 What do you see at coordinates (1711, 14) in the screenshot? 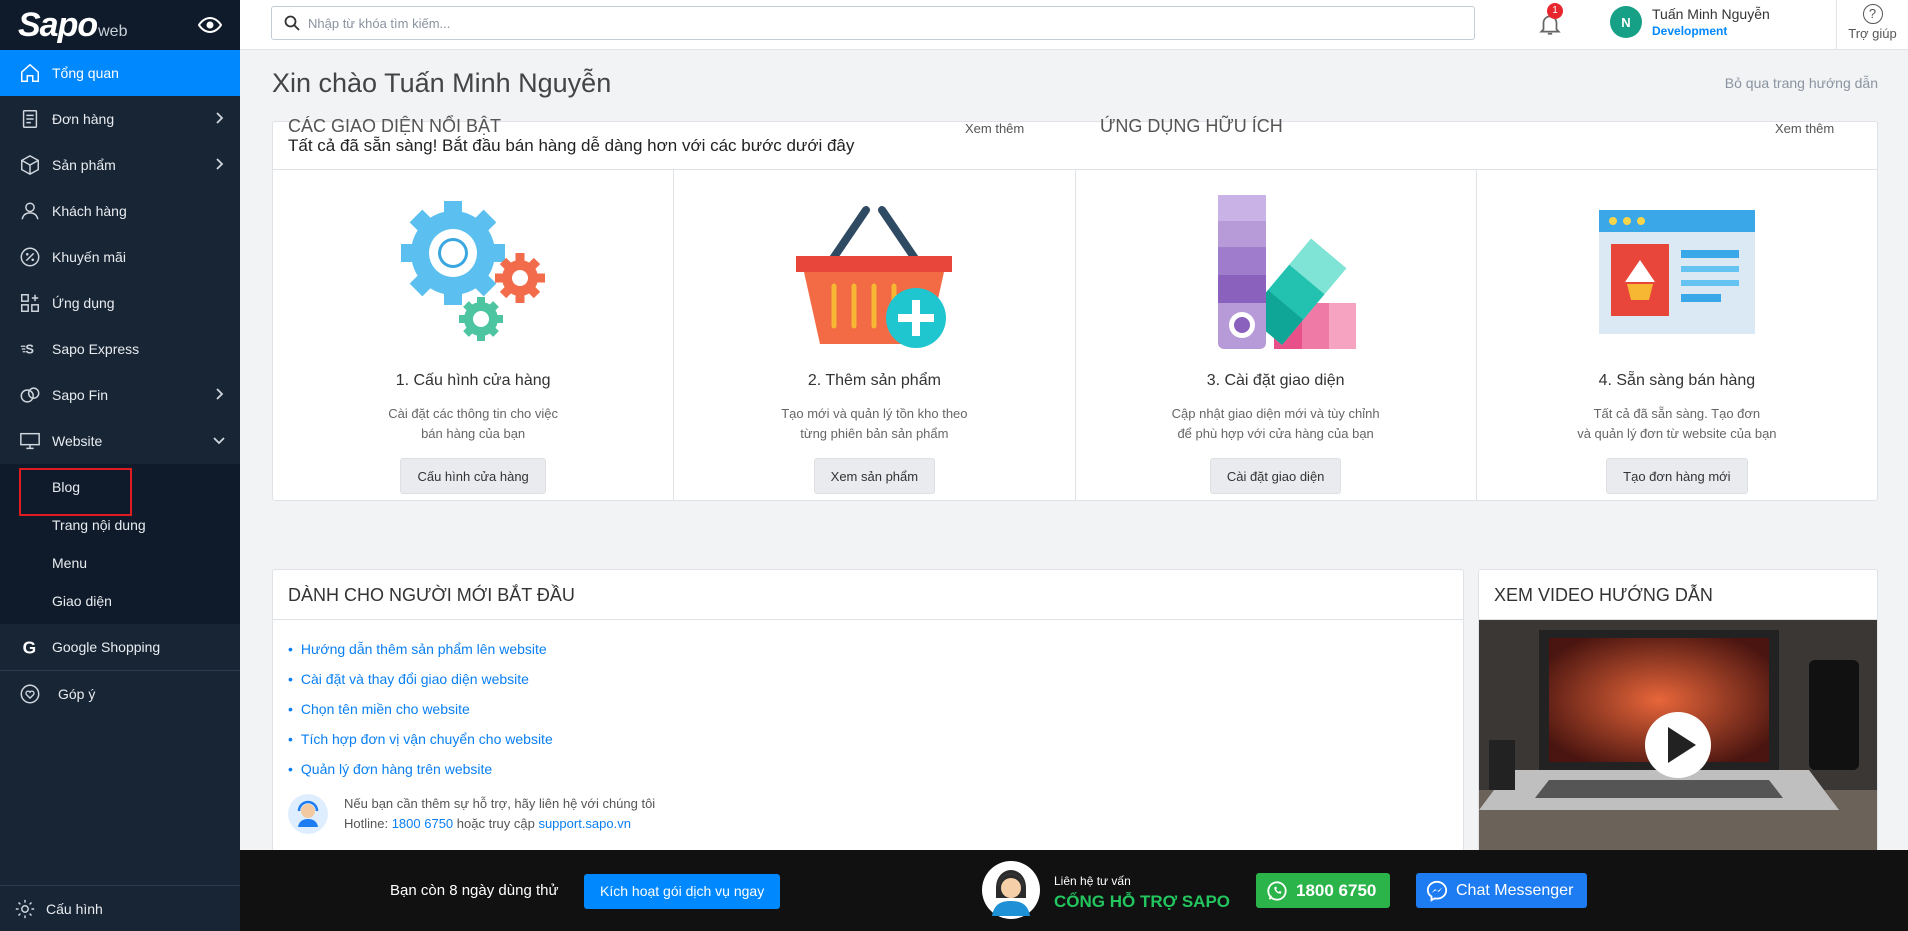
I see `user-name: Tuấn Minh Nguyễn` at bounding box center [1711, 14].